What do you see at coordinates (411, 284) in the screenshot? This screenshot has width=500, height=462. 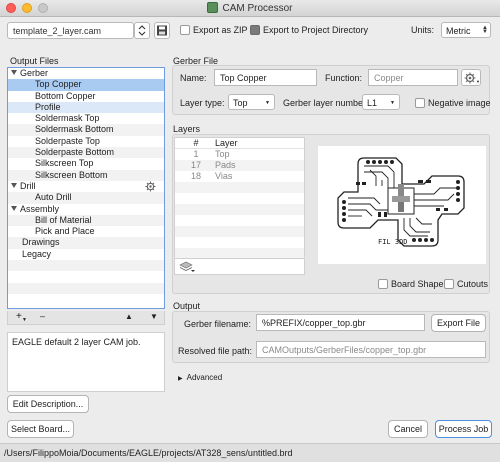 I see `board-shape-checkbox: Board Shape` at bounding box center [411, 284].